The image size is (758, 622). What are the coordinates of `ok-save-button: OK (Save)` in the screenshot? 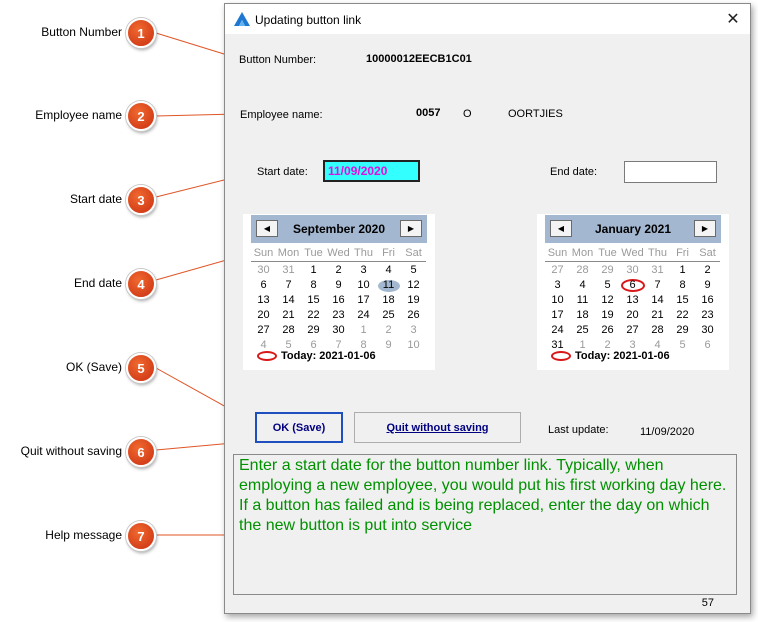 It's located at (299, 427).